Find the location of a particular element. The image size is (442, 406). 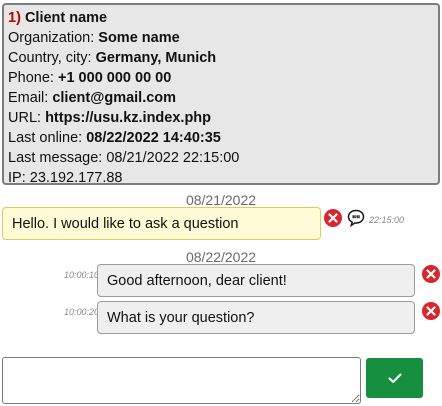

message-time: 22:15:00 is located at coordinates (387, 220).